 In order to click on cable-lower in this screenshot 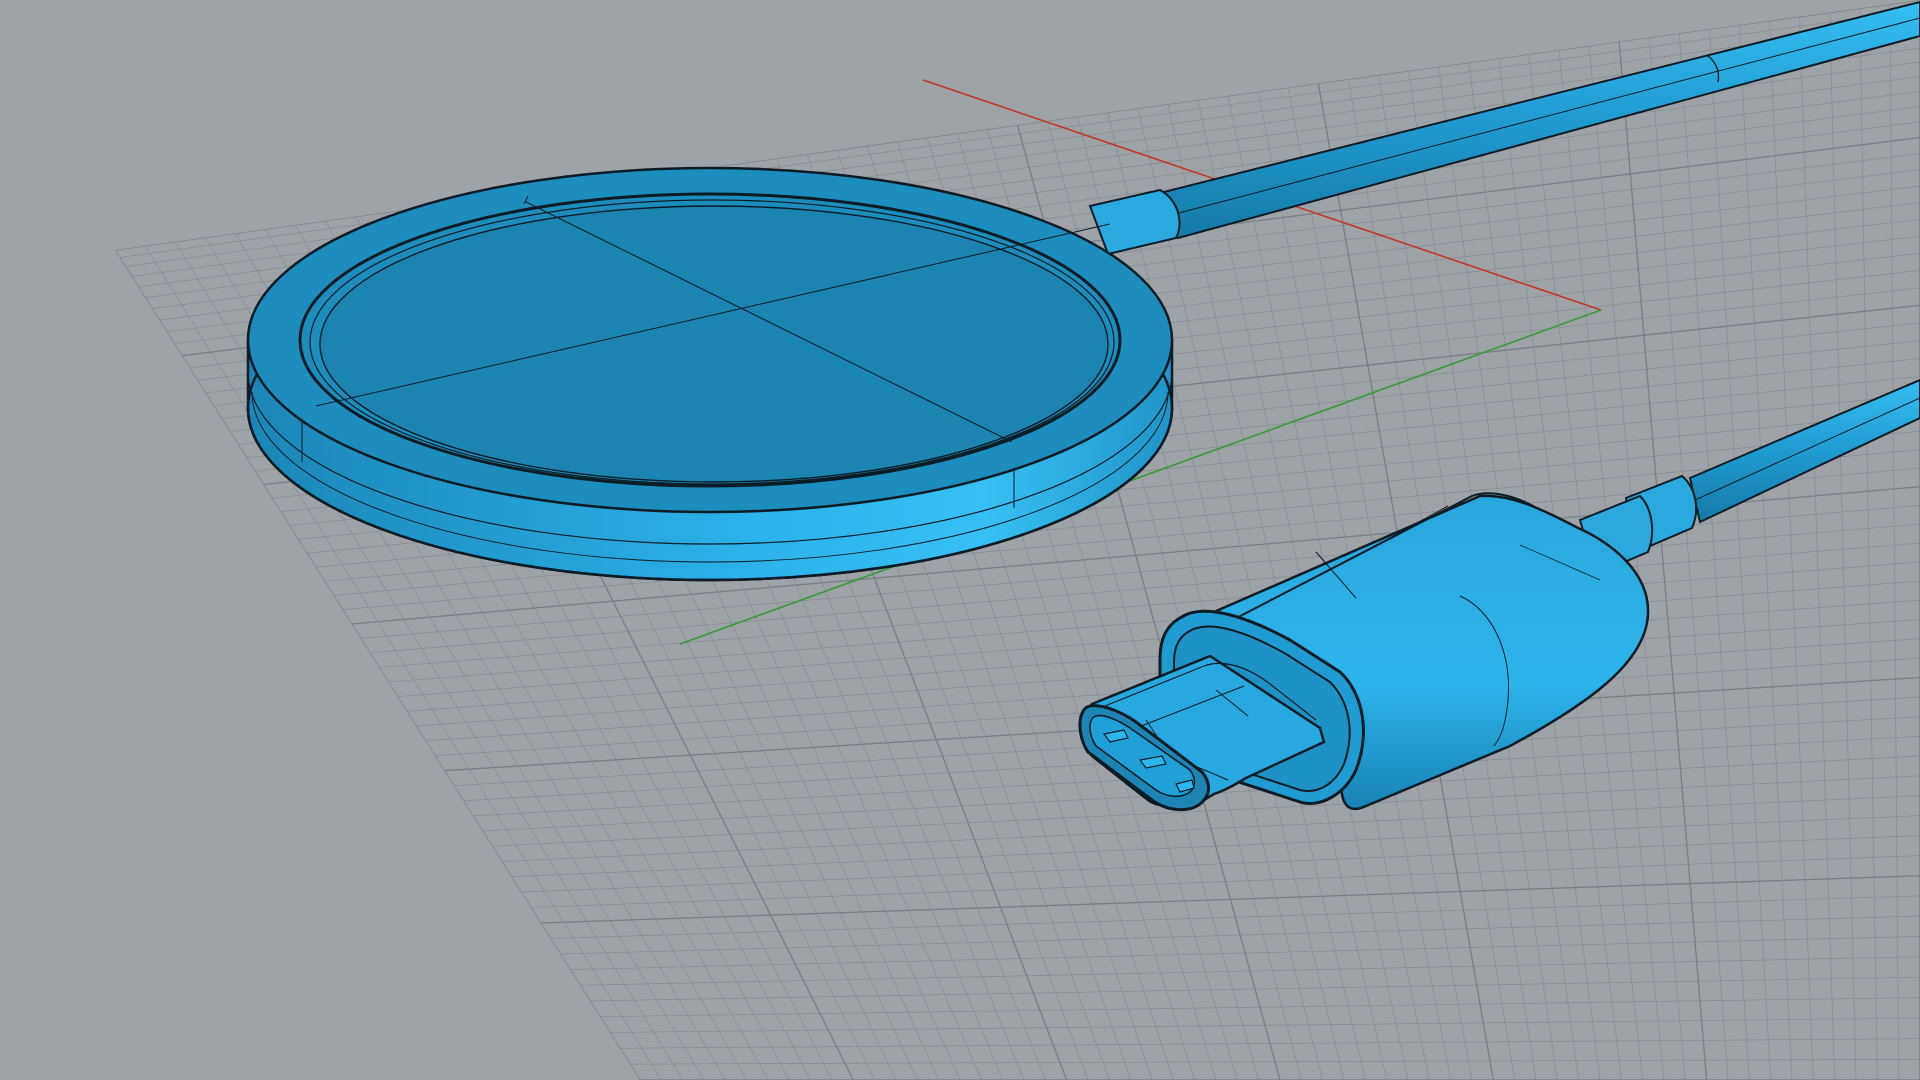, I will do `click(1749, 477)`.